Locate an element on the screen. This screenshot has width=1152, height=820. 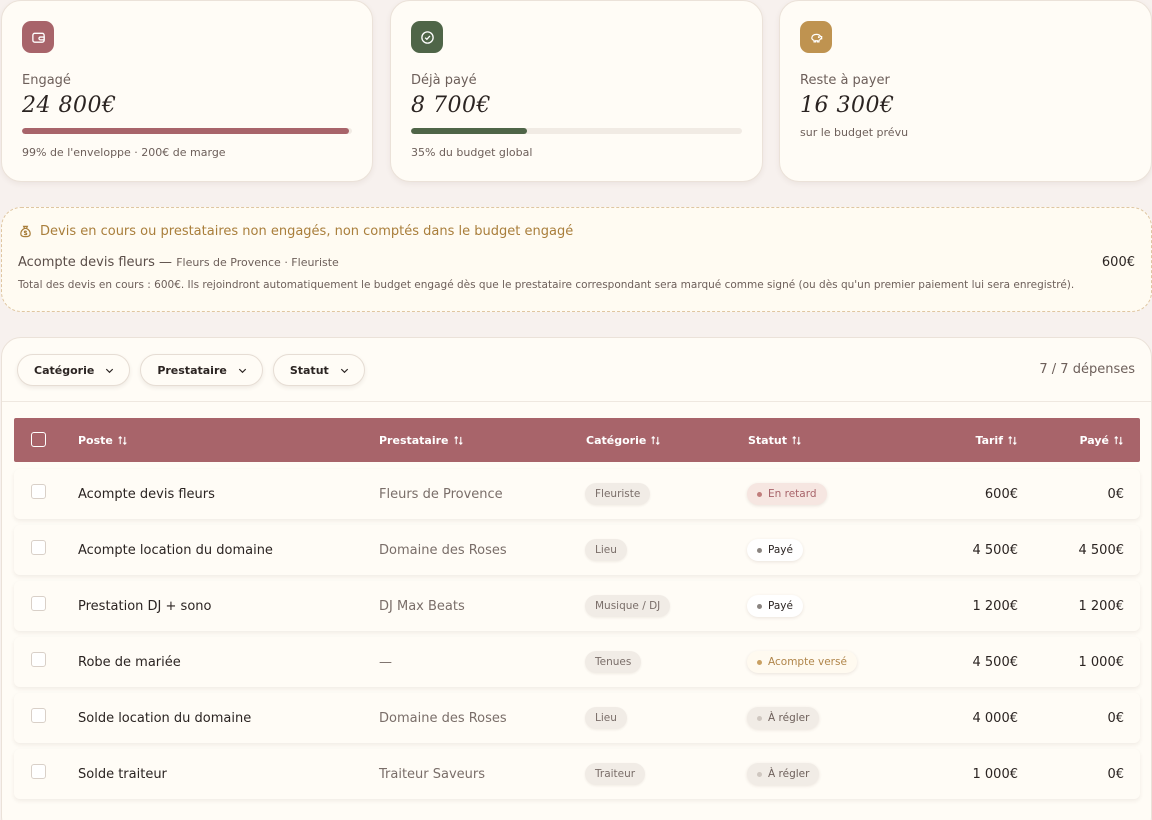
column-categorie: Catégorie is located at coordinates (623, 440).